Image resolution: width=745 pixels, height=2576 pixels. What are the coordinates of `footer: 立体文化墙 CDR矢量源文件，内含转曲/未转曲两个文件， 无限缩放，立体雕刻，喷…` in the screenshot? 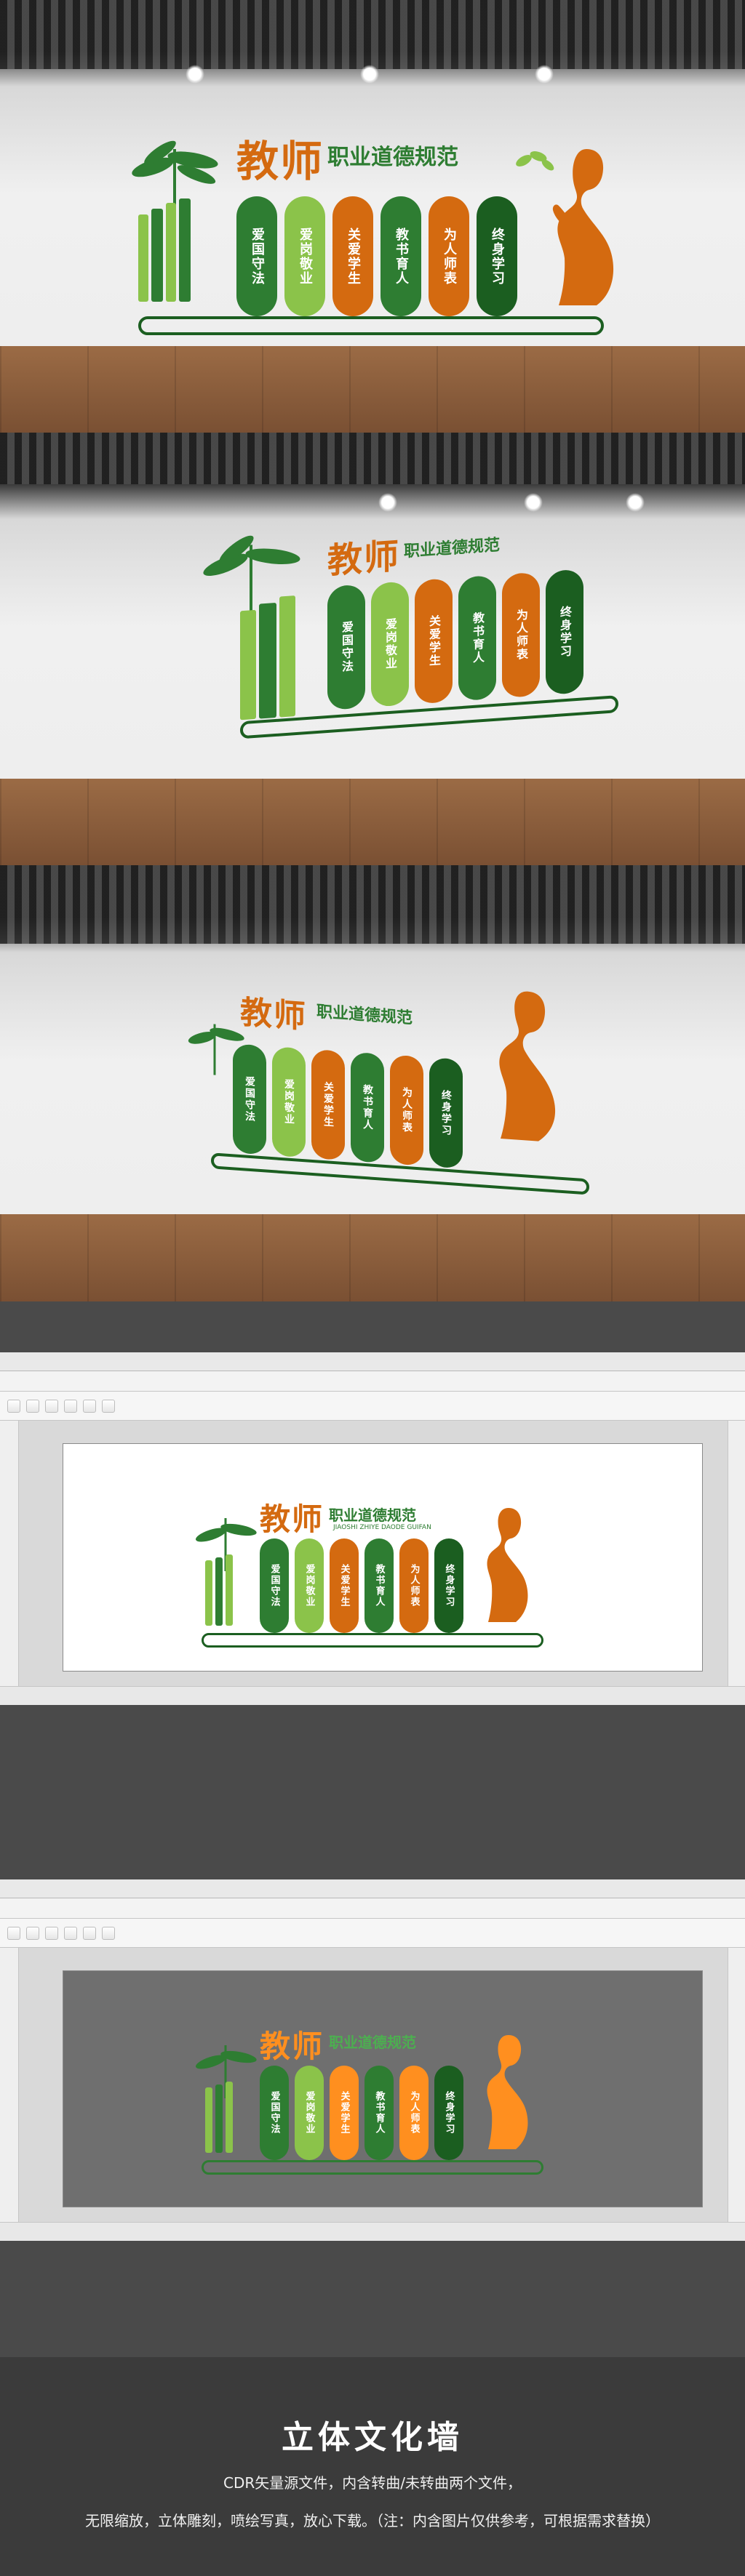 It's located at (372, 2466).